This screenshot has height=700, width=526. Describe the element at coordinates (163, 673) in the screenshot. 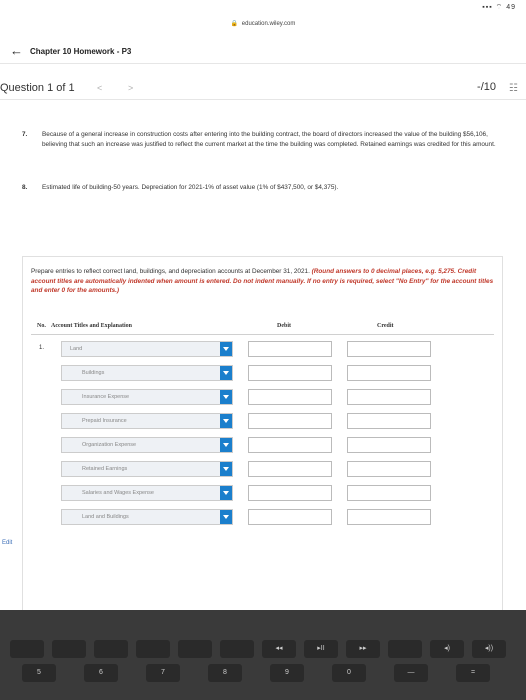

I see `number-key: 7` at that location.